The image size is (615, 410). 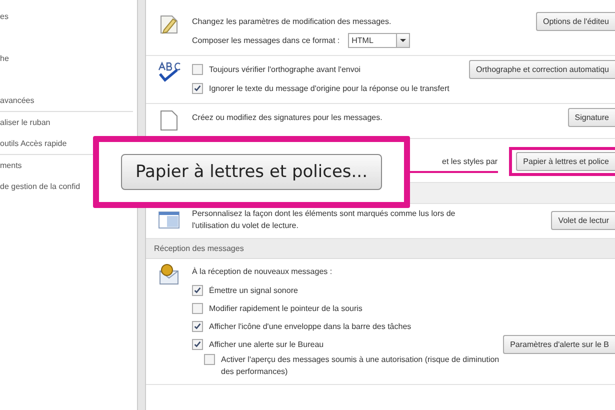 What do you see at coordinates (310, 326) in the screenshot?
I see `checkbox-label: Afficher l'icône d'une enveloppe dans la barre des tâches` at bounding box center [310, 326].